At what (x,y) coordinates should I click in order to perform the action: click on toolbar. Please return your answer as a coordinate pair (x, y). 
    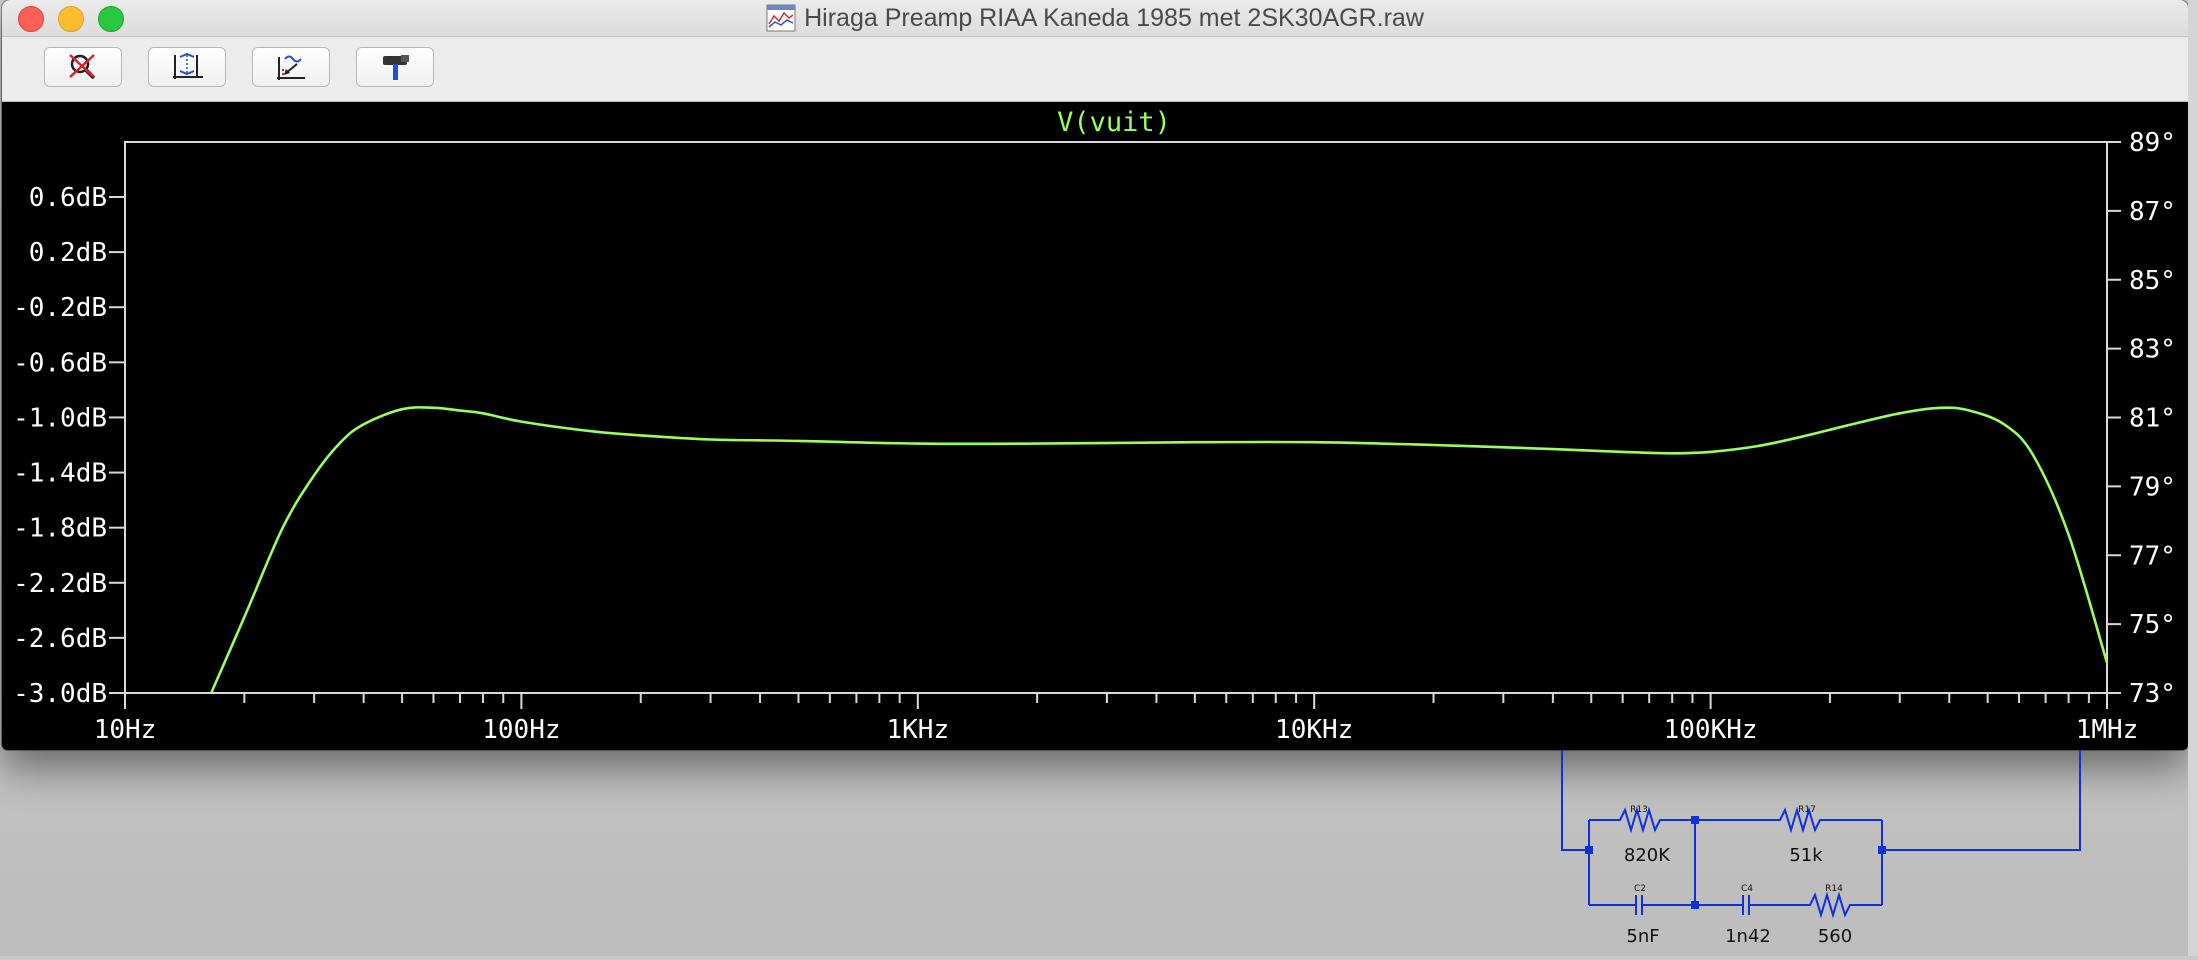
    Looking at the image, I should click on (1095, 69).